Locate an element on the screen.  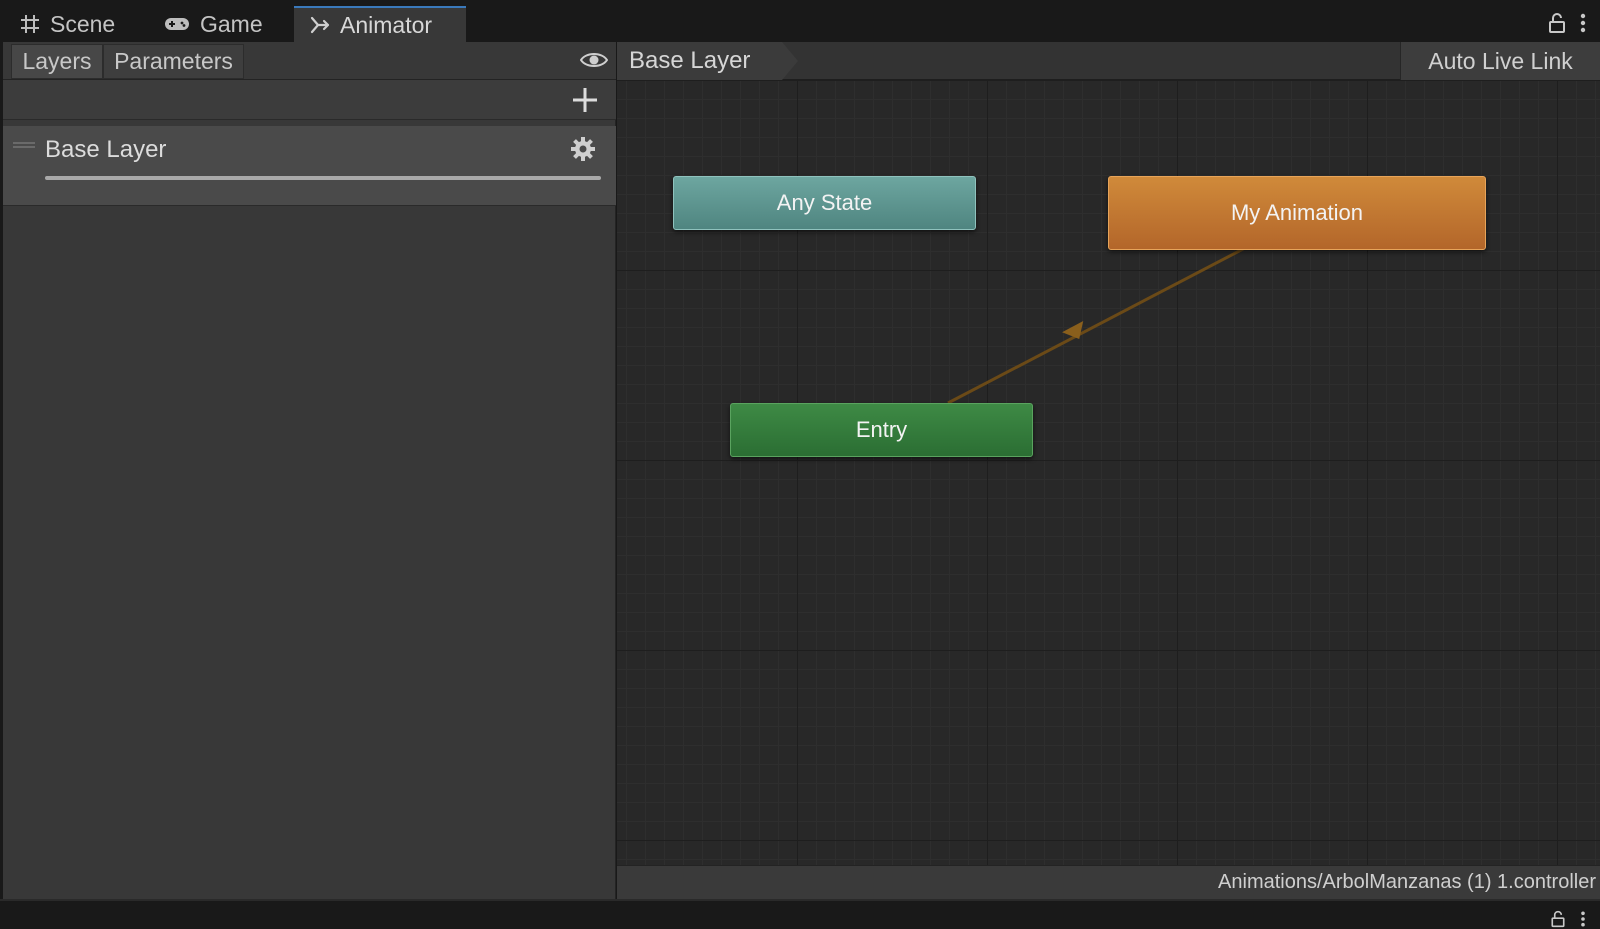
eye-icon is located at coordinates (594, 60).